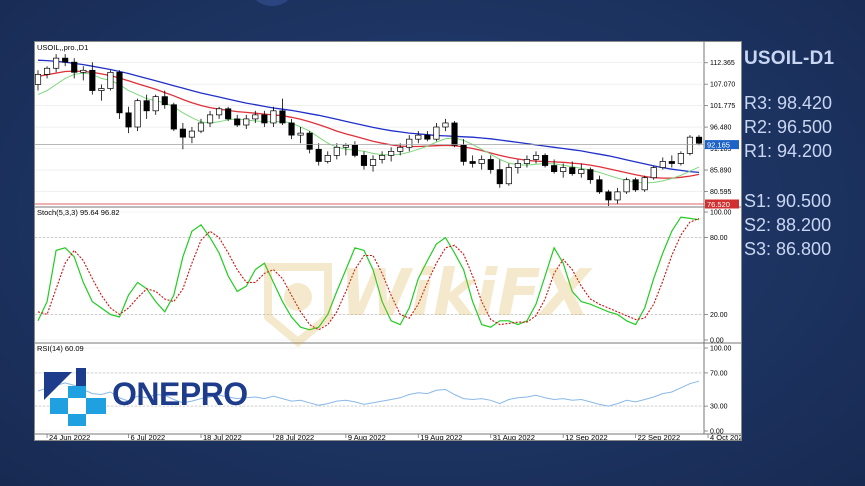 The image size is (865, 486). Describe the element at coordinates (60, 348) in the screenshot. I see `rsi-pane-title: RSI(14) 60.09` at that location.